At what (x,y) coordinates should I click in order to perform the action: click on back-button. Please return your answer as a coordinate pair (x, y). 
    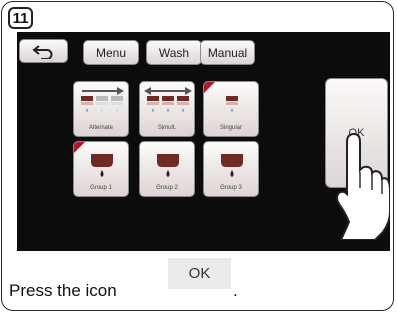
    Looking at the image, I should click on (43, 51).